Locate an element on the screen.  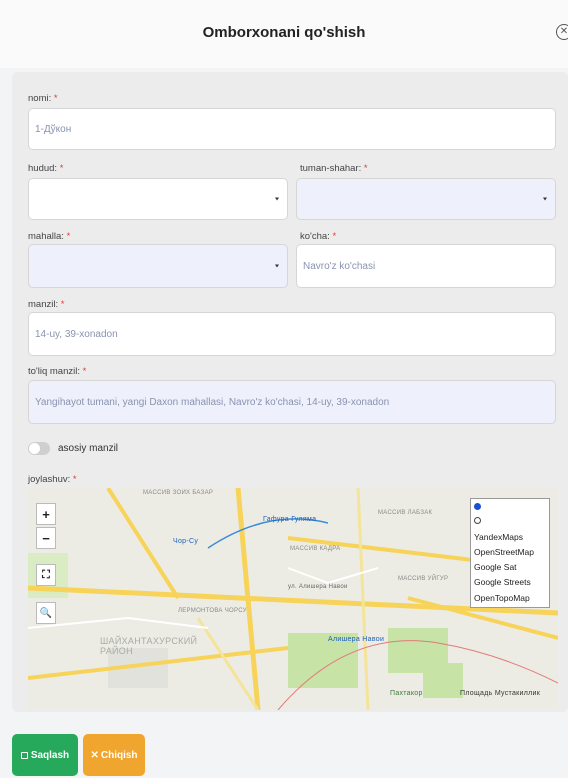
hudud-select is located at coordinates (158, 199).